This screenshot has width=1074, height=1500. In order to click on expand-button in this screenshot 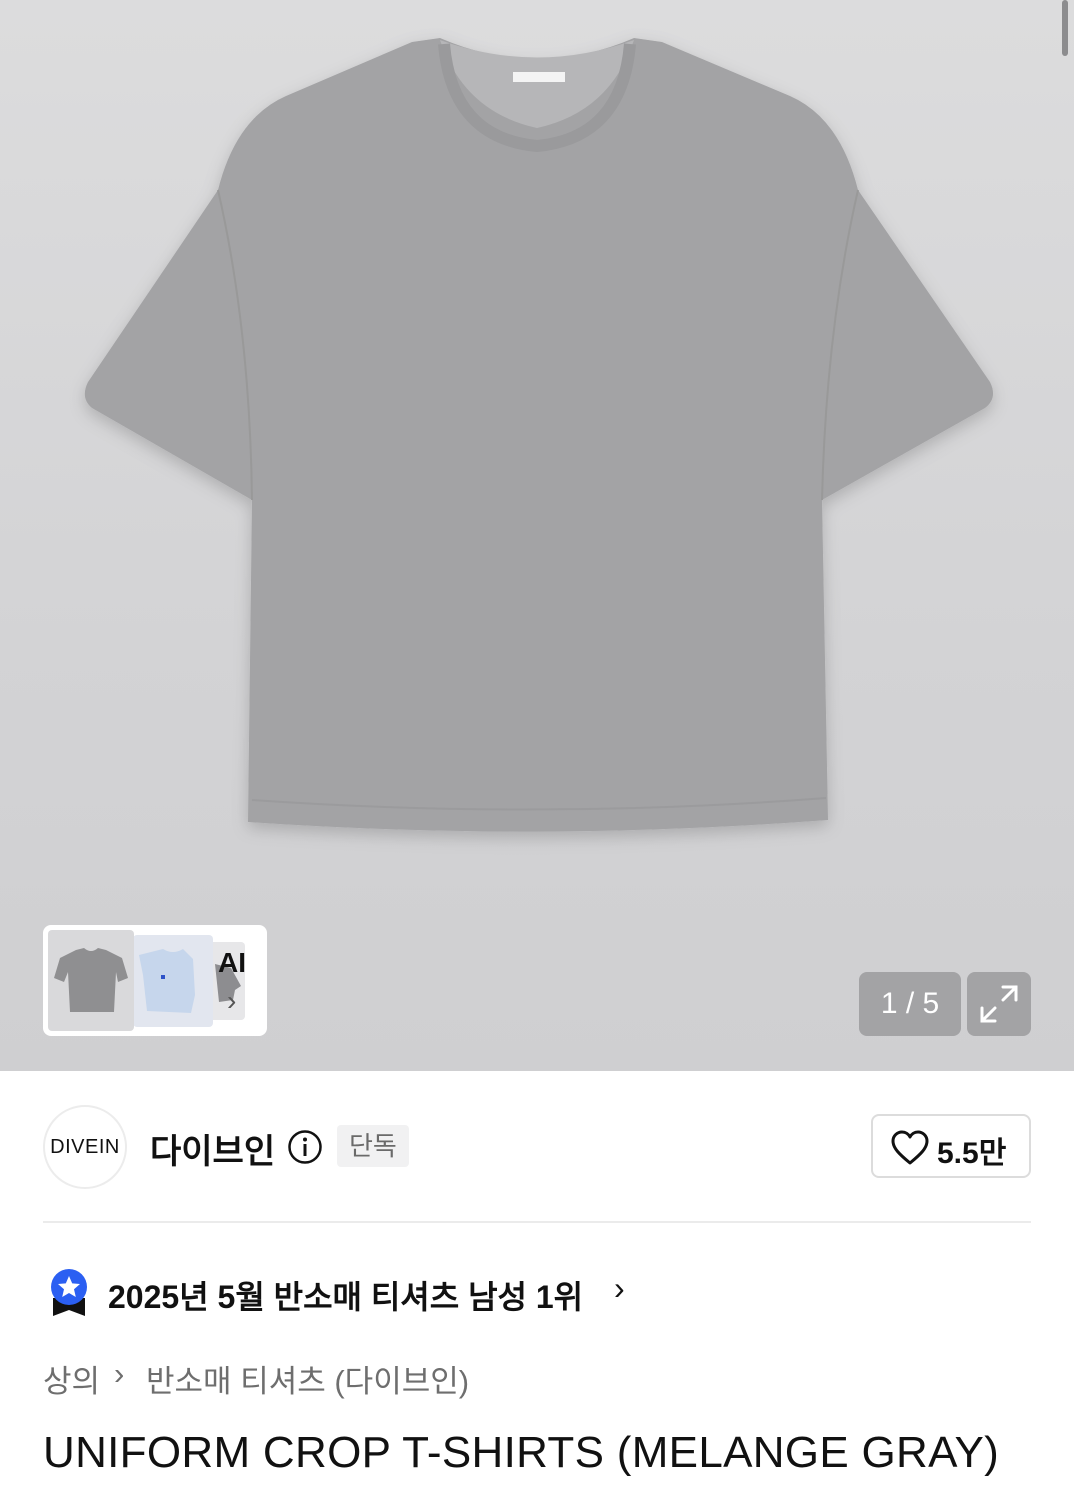, I will do `click(999, 1004)`.